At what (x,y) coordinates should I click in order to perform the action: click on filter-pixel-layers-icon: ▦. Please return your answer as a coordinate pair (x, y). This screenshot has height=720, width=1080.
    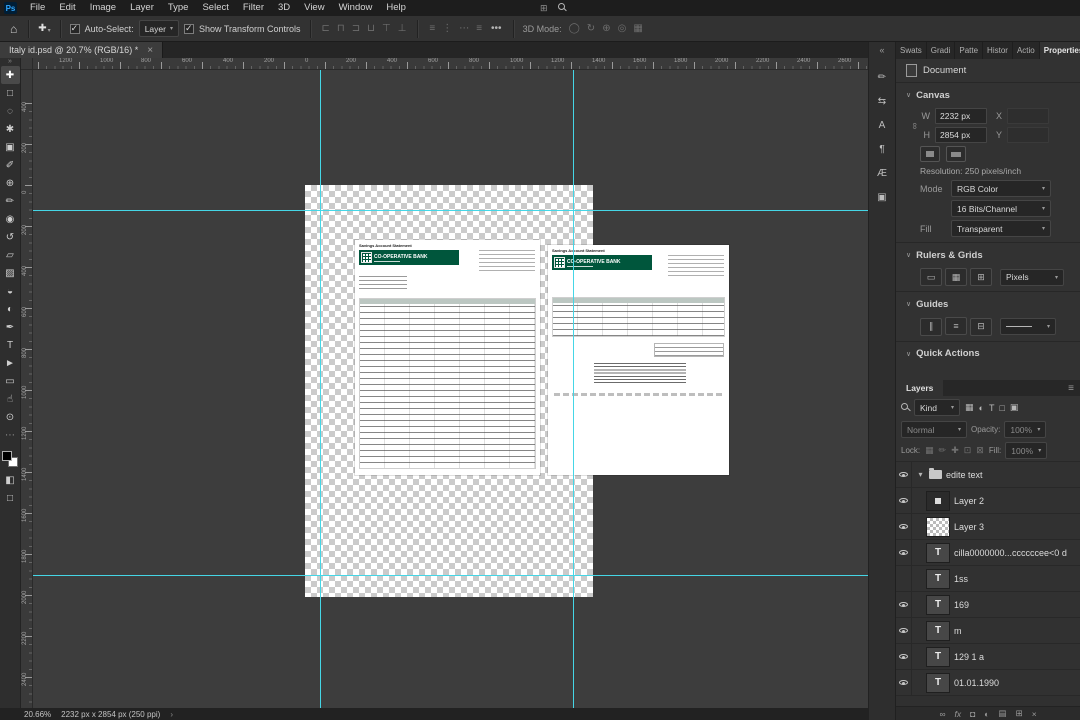
    Looking at the image, I should click on (969, 407).